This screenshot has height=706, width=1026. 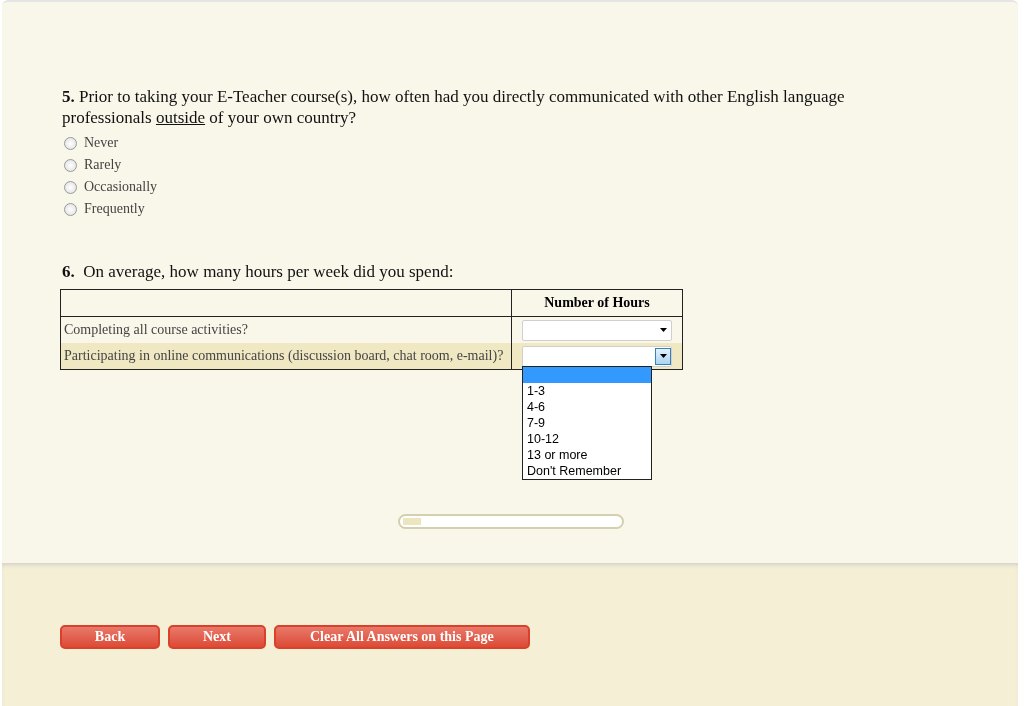 I want to click on dropdown-option: 1-3, so click(x=587, y=390).